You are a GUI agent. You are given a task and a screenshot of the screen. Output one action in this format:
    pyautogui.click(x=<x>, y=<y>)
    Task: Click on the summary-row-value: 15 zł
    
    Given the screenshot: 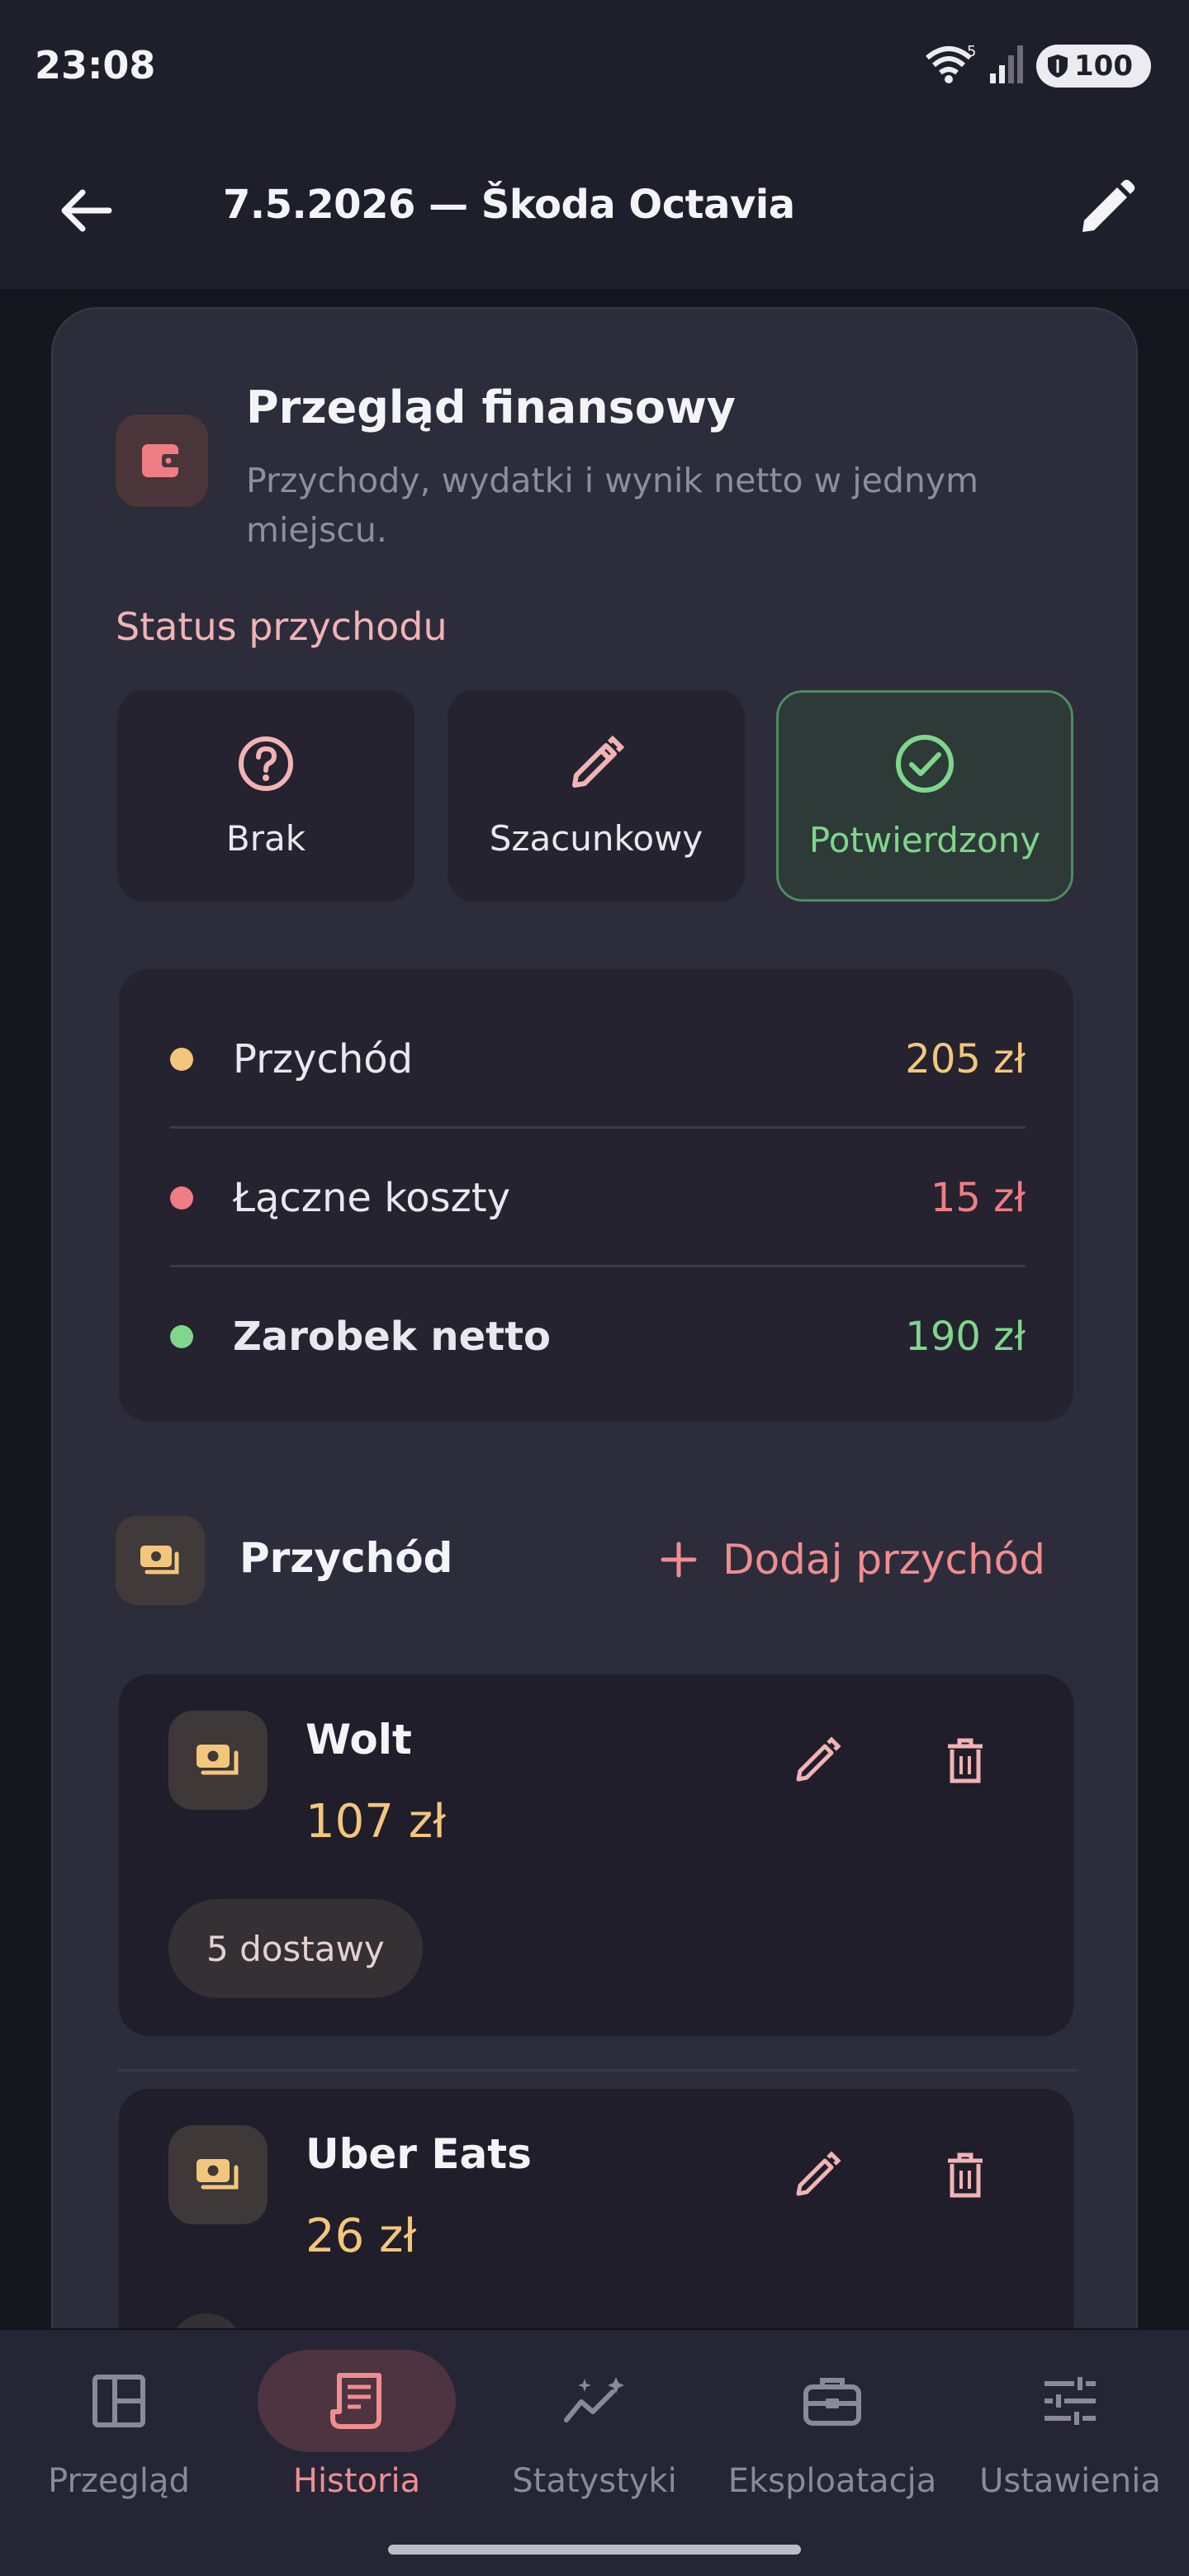 What is the action you would take?
    pyautogui.click(x=978, y=1197)
    